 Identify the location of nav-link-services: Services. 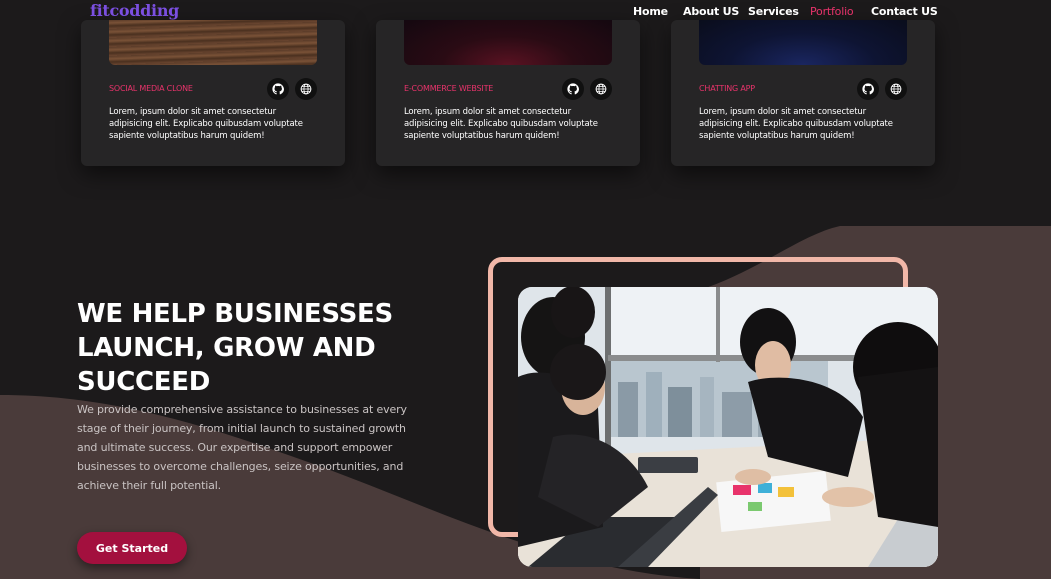
(773, 11).